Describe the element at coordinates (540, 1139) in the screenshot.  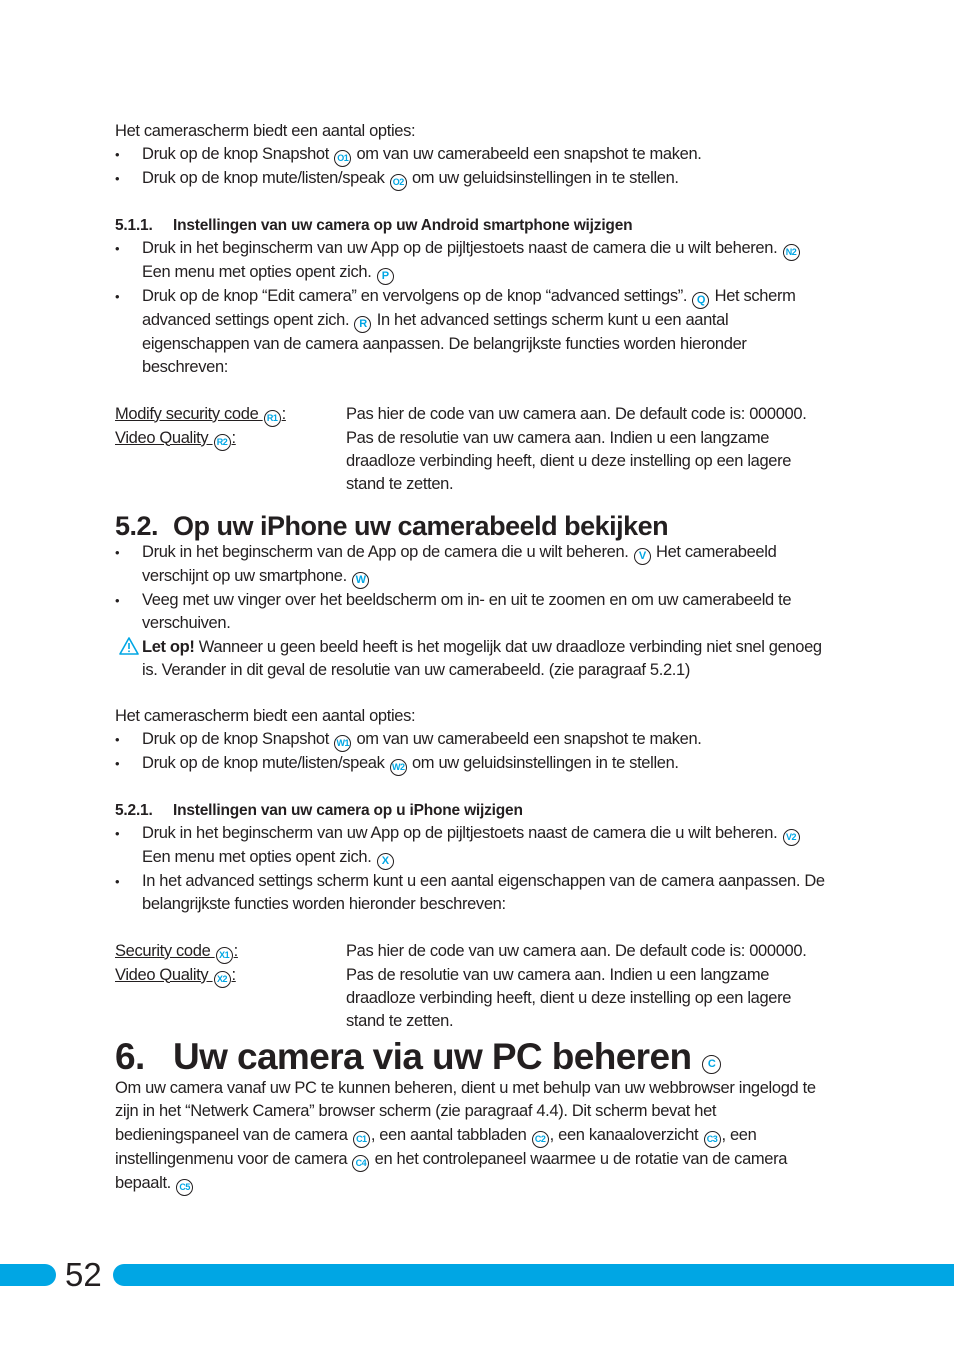
I see `callout-badge: C2` at that location.